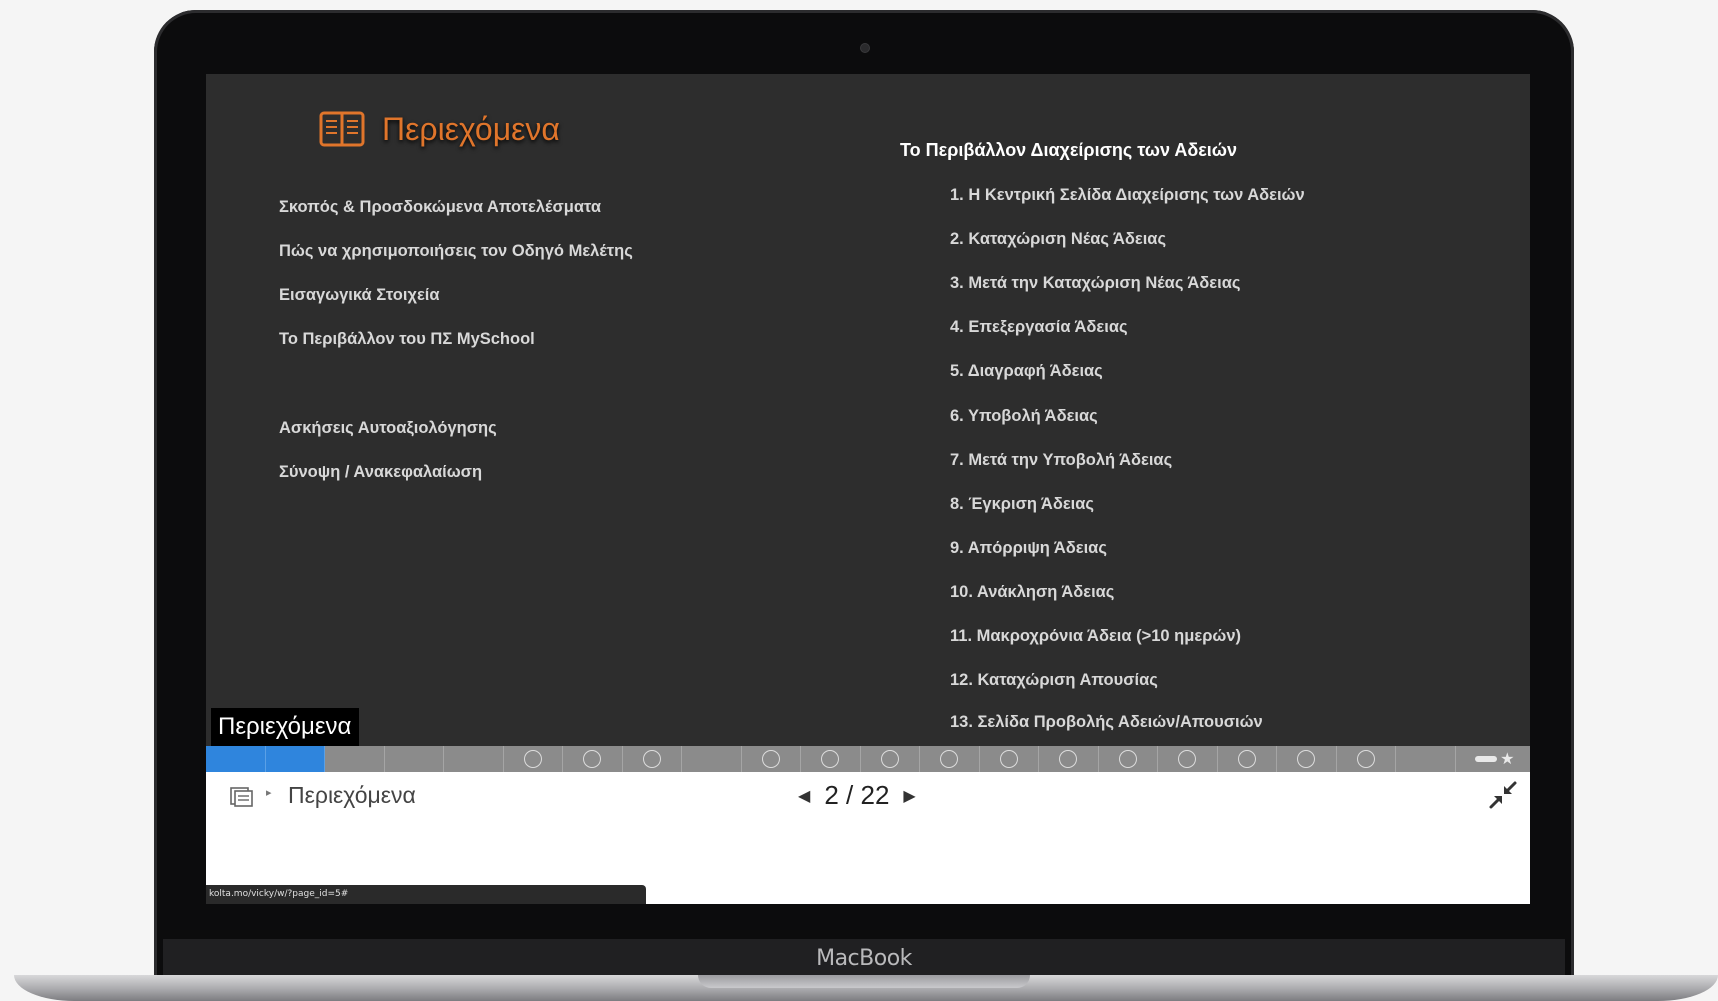 The image size is (1718, 1001). I want to click on laptop-brand: MacBook, so click(864, 958).